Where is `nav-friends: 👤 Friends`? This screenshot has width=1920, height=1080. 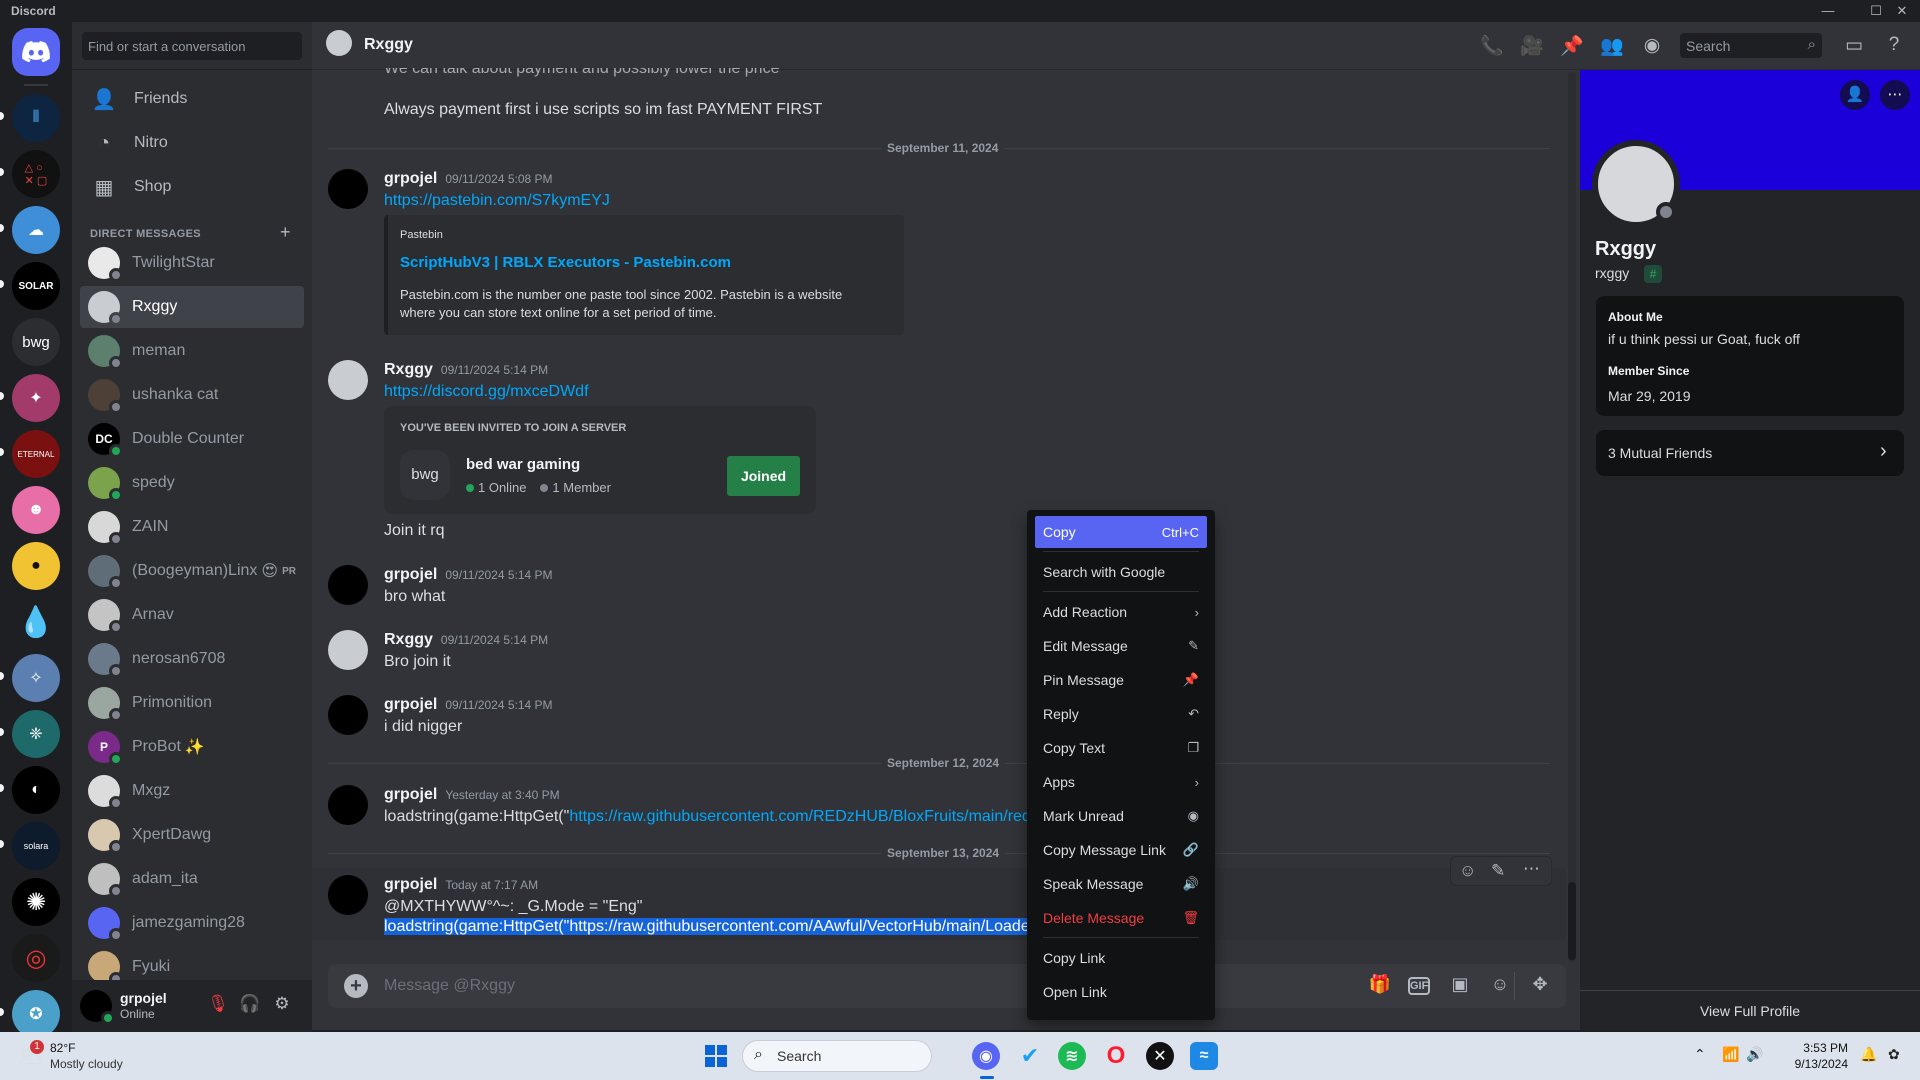
nav-friends: 👤 Friends is located at coordinates (192, 99).